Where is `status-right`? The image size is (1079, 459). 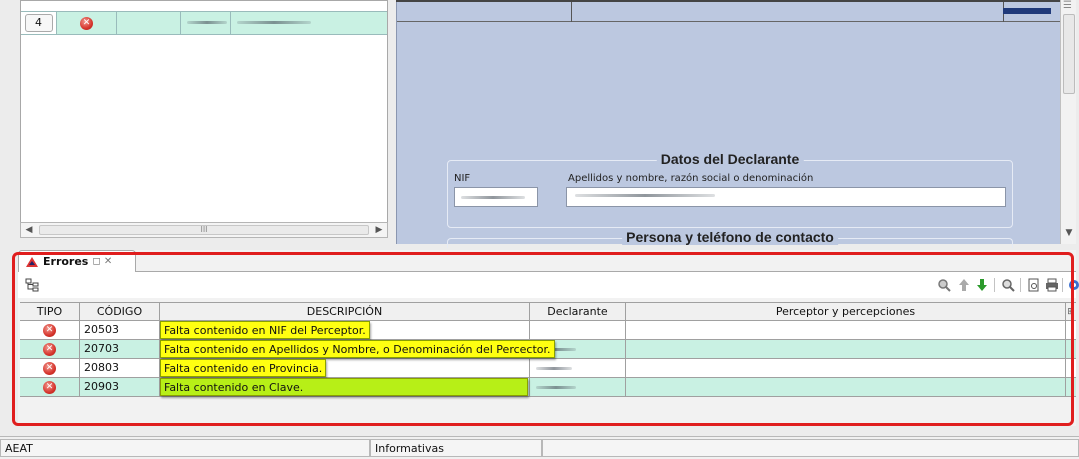
status-right is located at coordinates (810, 448).